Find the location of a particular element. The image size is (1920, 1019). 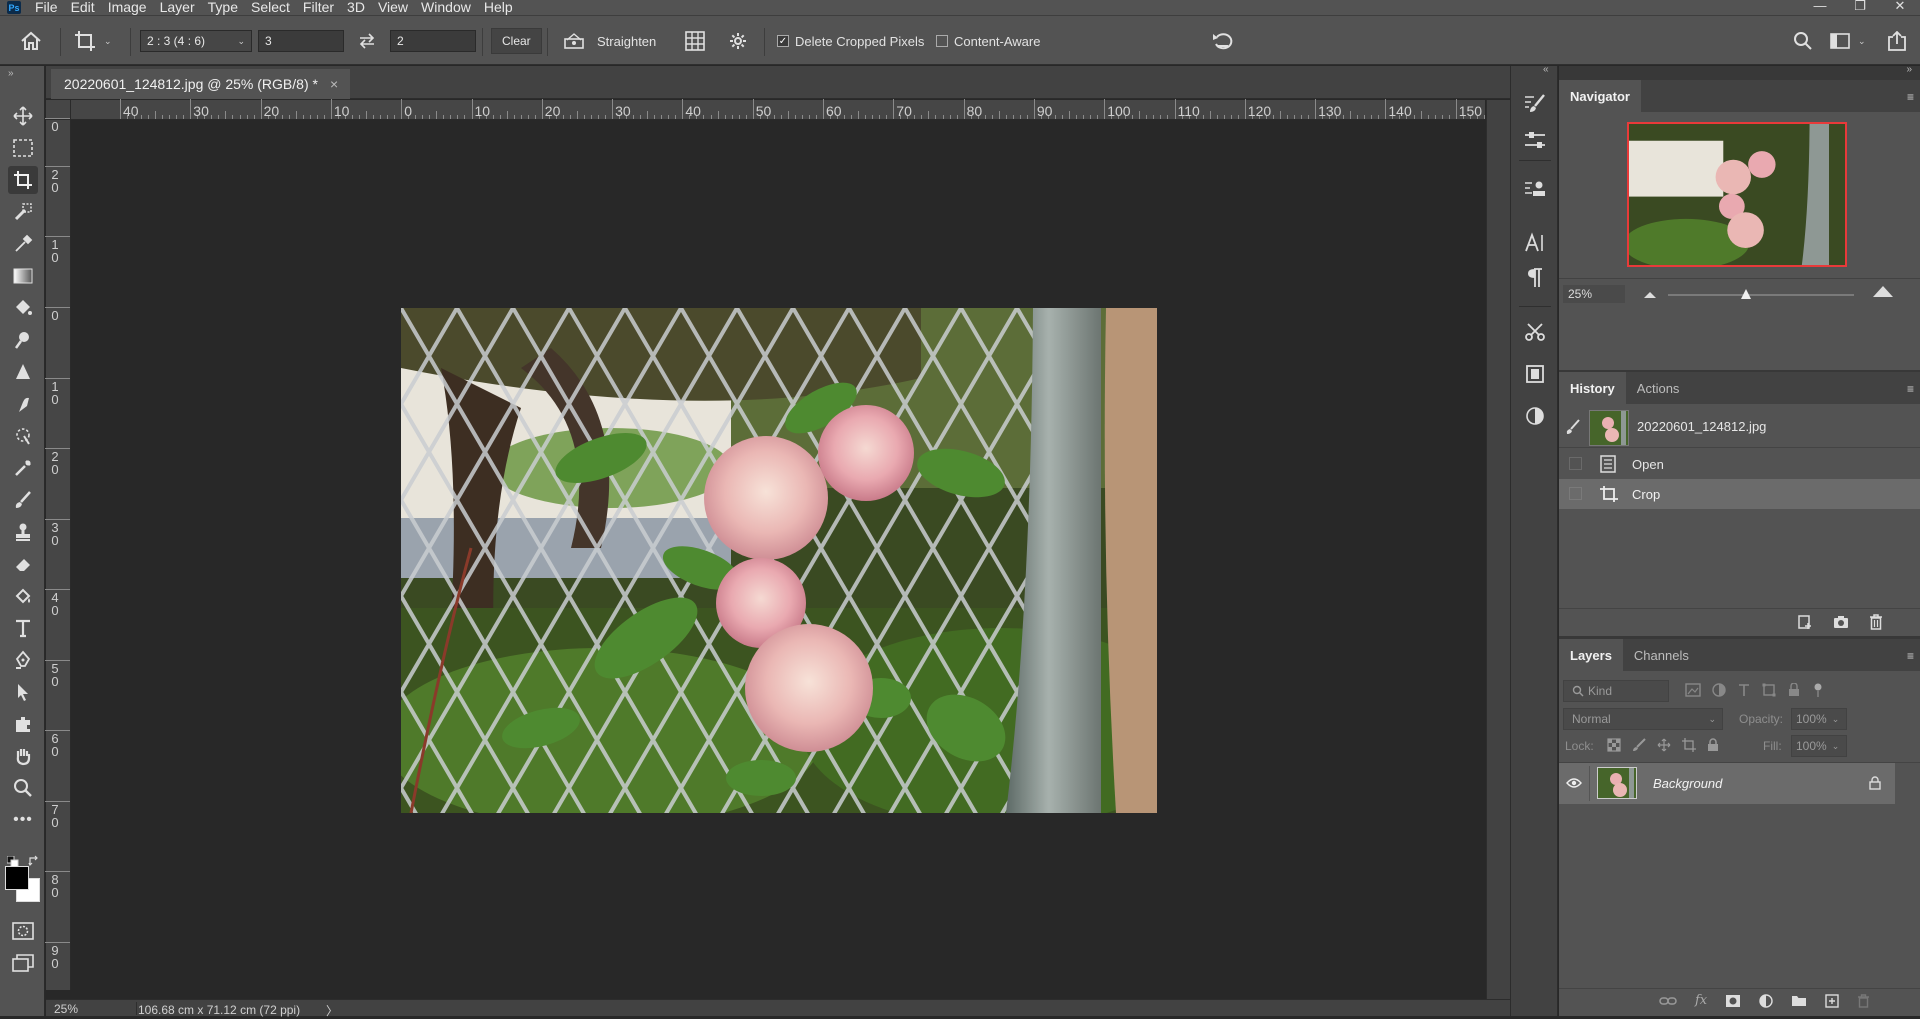

content-aware-checkbox: Content-Aware is located at coordinates (988, 41).